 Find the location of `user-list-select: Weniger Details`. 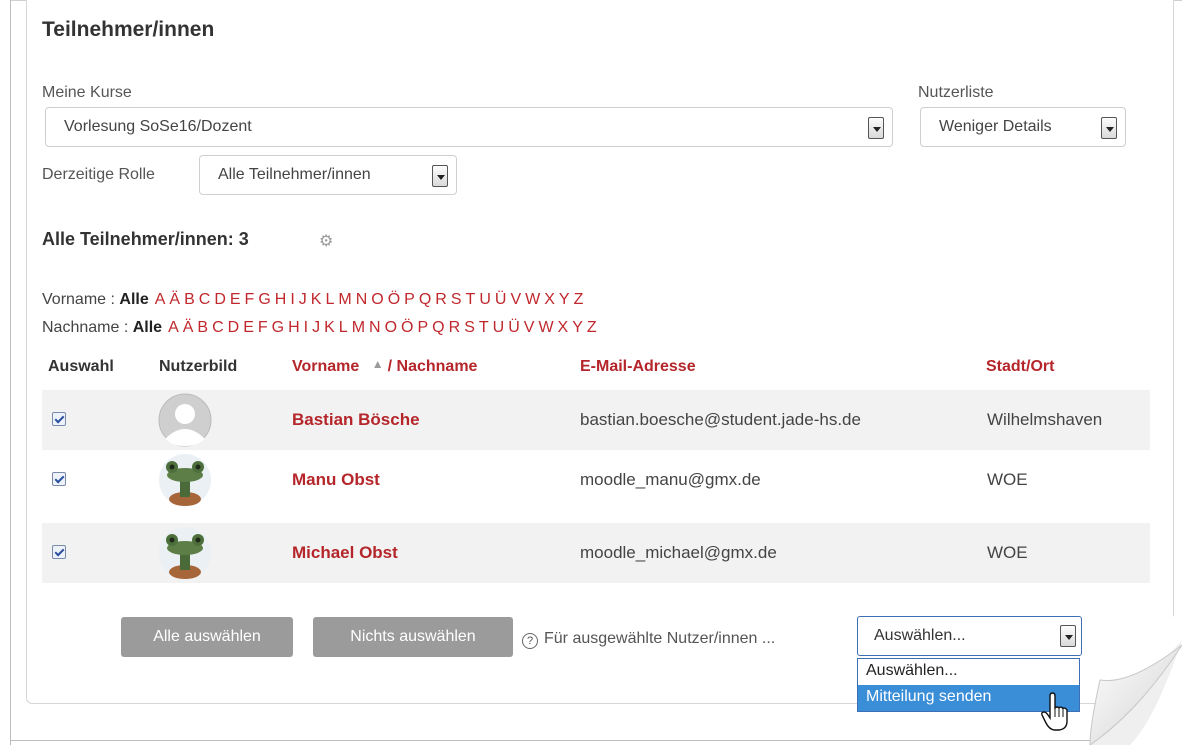

user-list-select: Weniger Details is located at coordinates (1023, 127).